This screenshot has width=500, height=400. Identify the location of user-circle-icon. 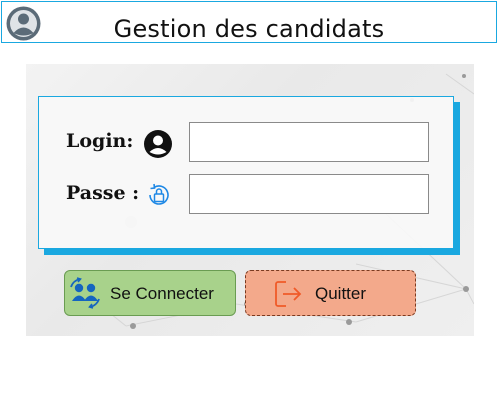
(158, 144).